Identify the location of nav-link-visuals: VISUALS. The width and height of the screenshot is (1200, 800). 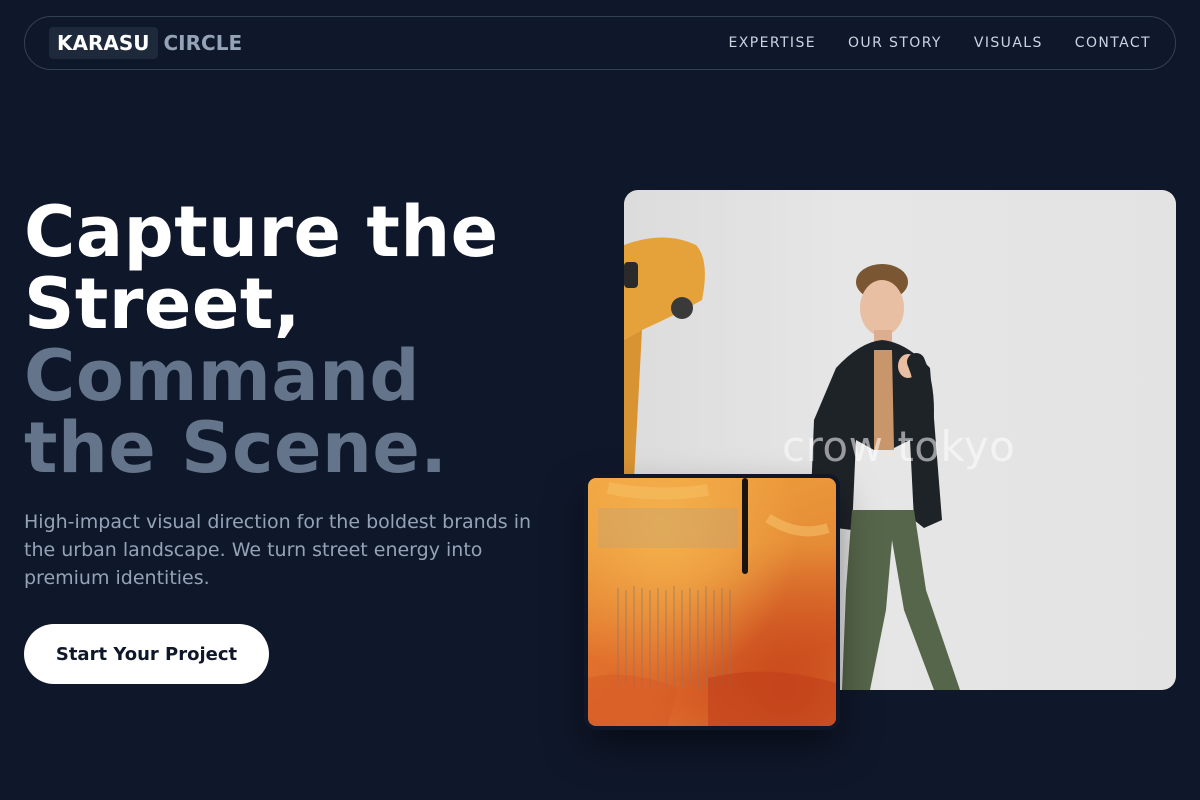
(1008, 43).